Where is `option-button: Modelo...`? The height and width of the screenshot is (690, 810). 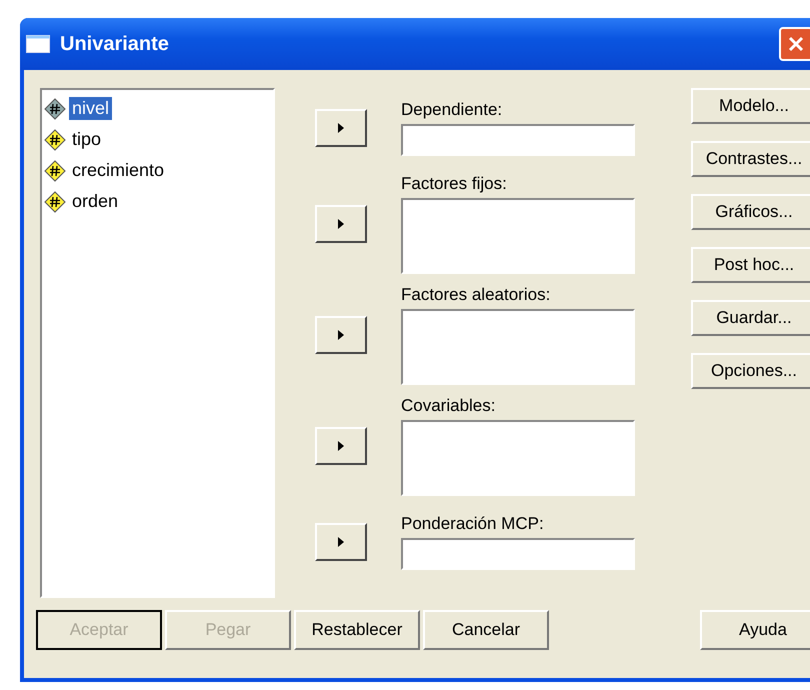 option-button: Modelo... is located at coordinates (750, 106).